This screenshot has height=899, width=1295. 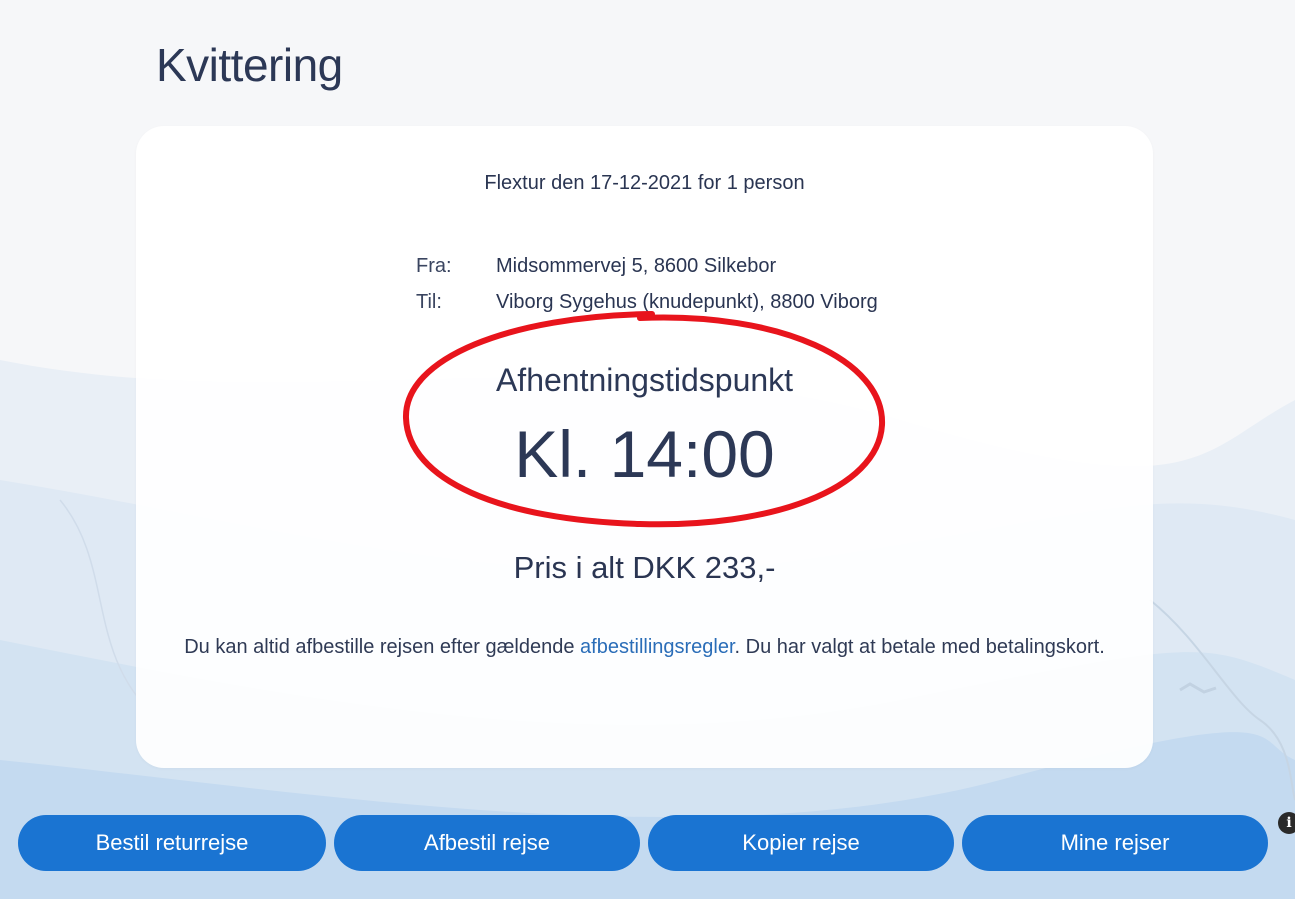 I want to click on from-row: Fra: Midsommervej 5, 8600 Silkebor, so click(x=647, y=266).